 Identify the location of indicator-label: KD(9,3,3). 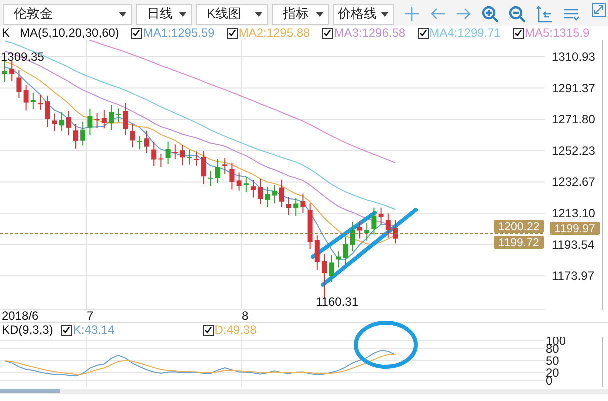
(28, 330).